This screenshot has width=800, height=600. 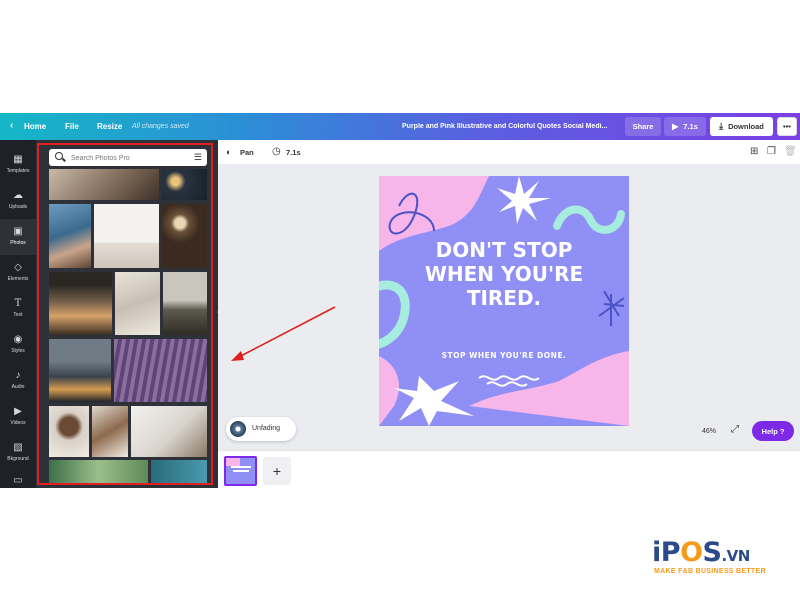 I want to click on download-icon: ⤓, so click(x=721, y=126).